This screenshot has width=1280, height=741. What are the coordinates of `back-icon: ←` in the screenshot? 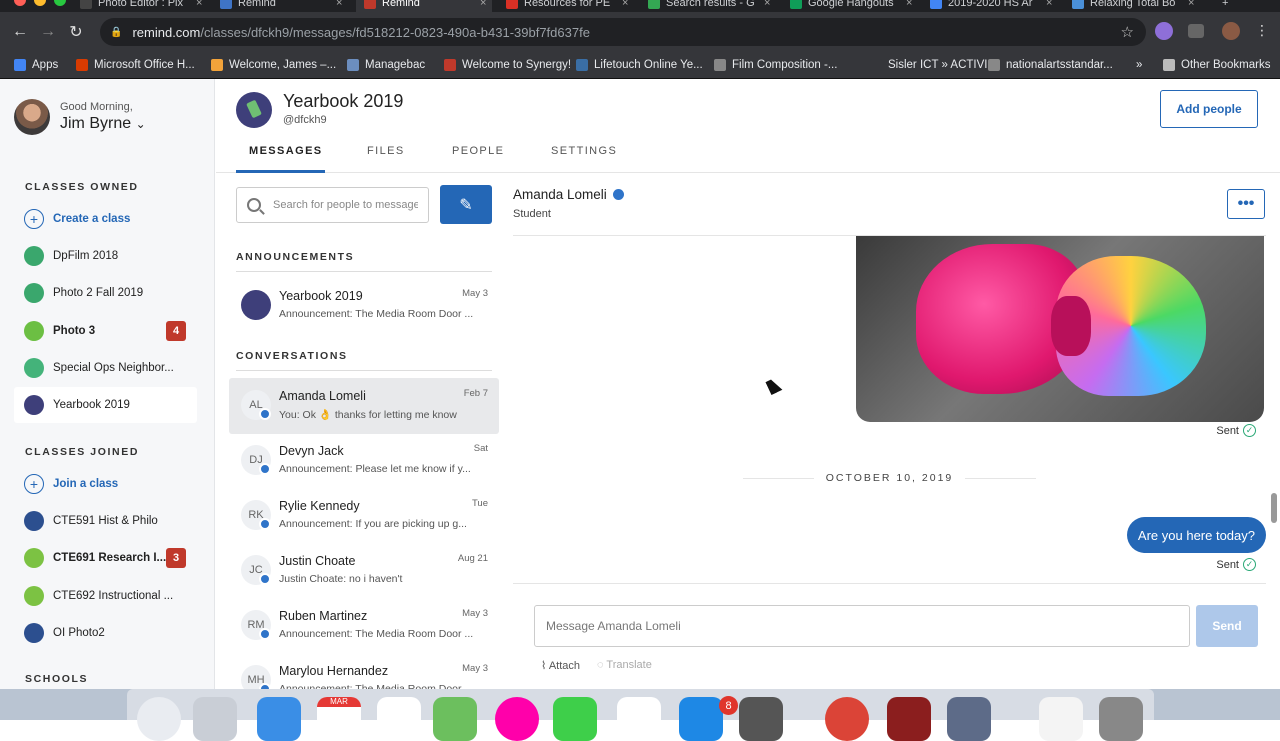 It's located at (20, 32).